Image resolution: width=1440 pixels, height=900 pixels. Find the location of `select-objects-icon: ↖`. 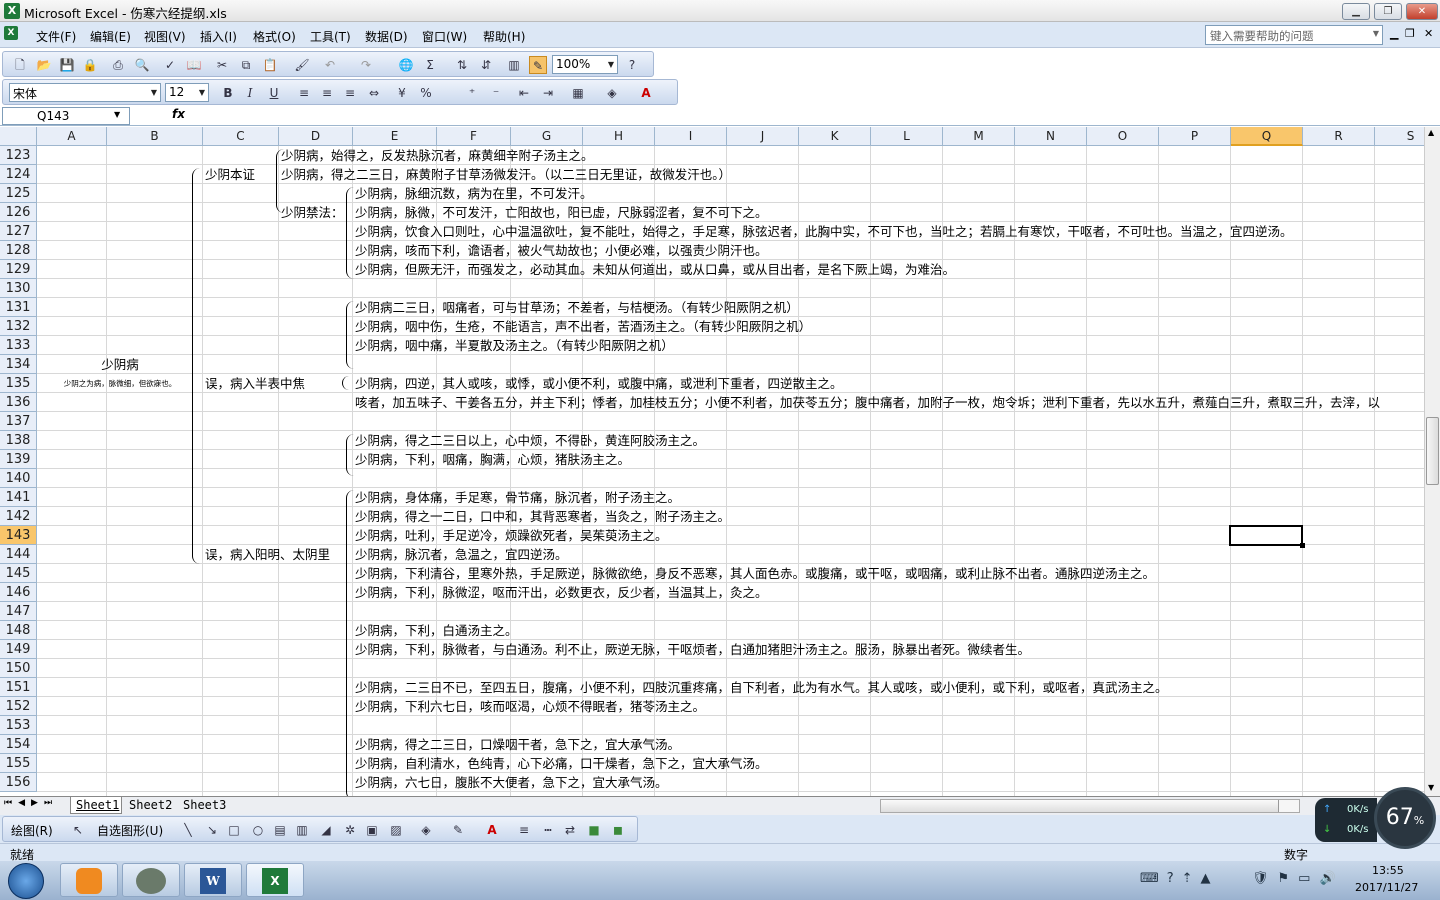

select-objects-icon: ↖ is located at coordinates (78, 830).